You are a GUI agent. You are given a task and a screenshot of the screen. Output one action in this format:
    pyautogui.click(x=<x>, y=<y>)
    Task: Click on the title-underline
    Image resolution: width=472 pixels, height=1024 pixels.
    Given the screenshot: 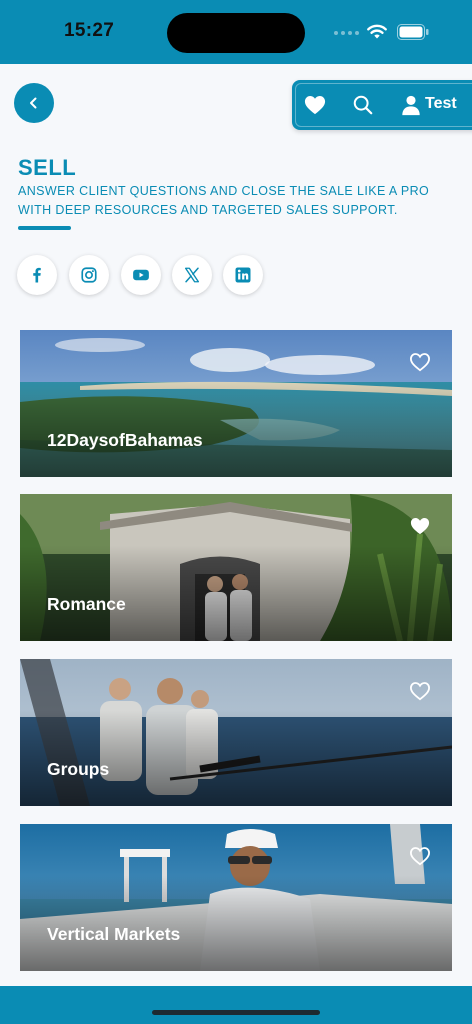 What is the action you would take?
    pyautogui.click(x=44, y=228)
    